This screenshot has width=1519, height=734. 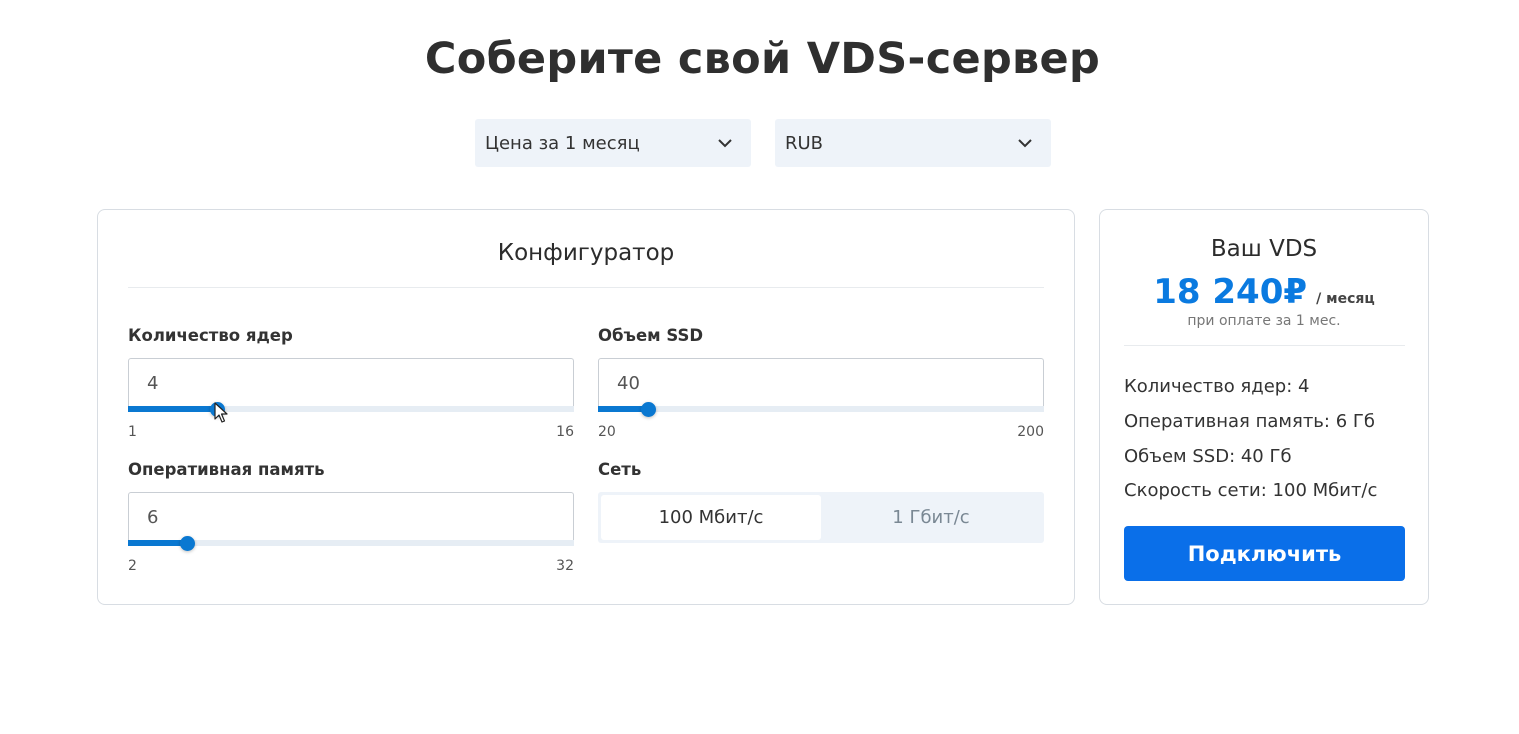 I want to click on ssd-label: Объем SSD, so click(x=651, y=335).